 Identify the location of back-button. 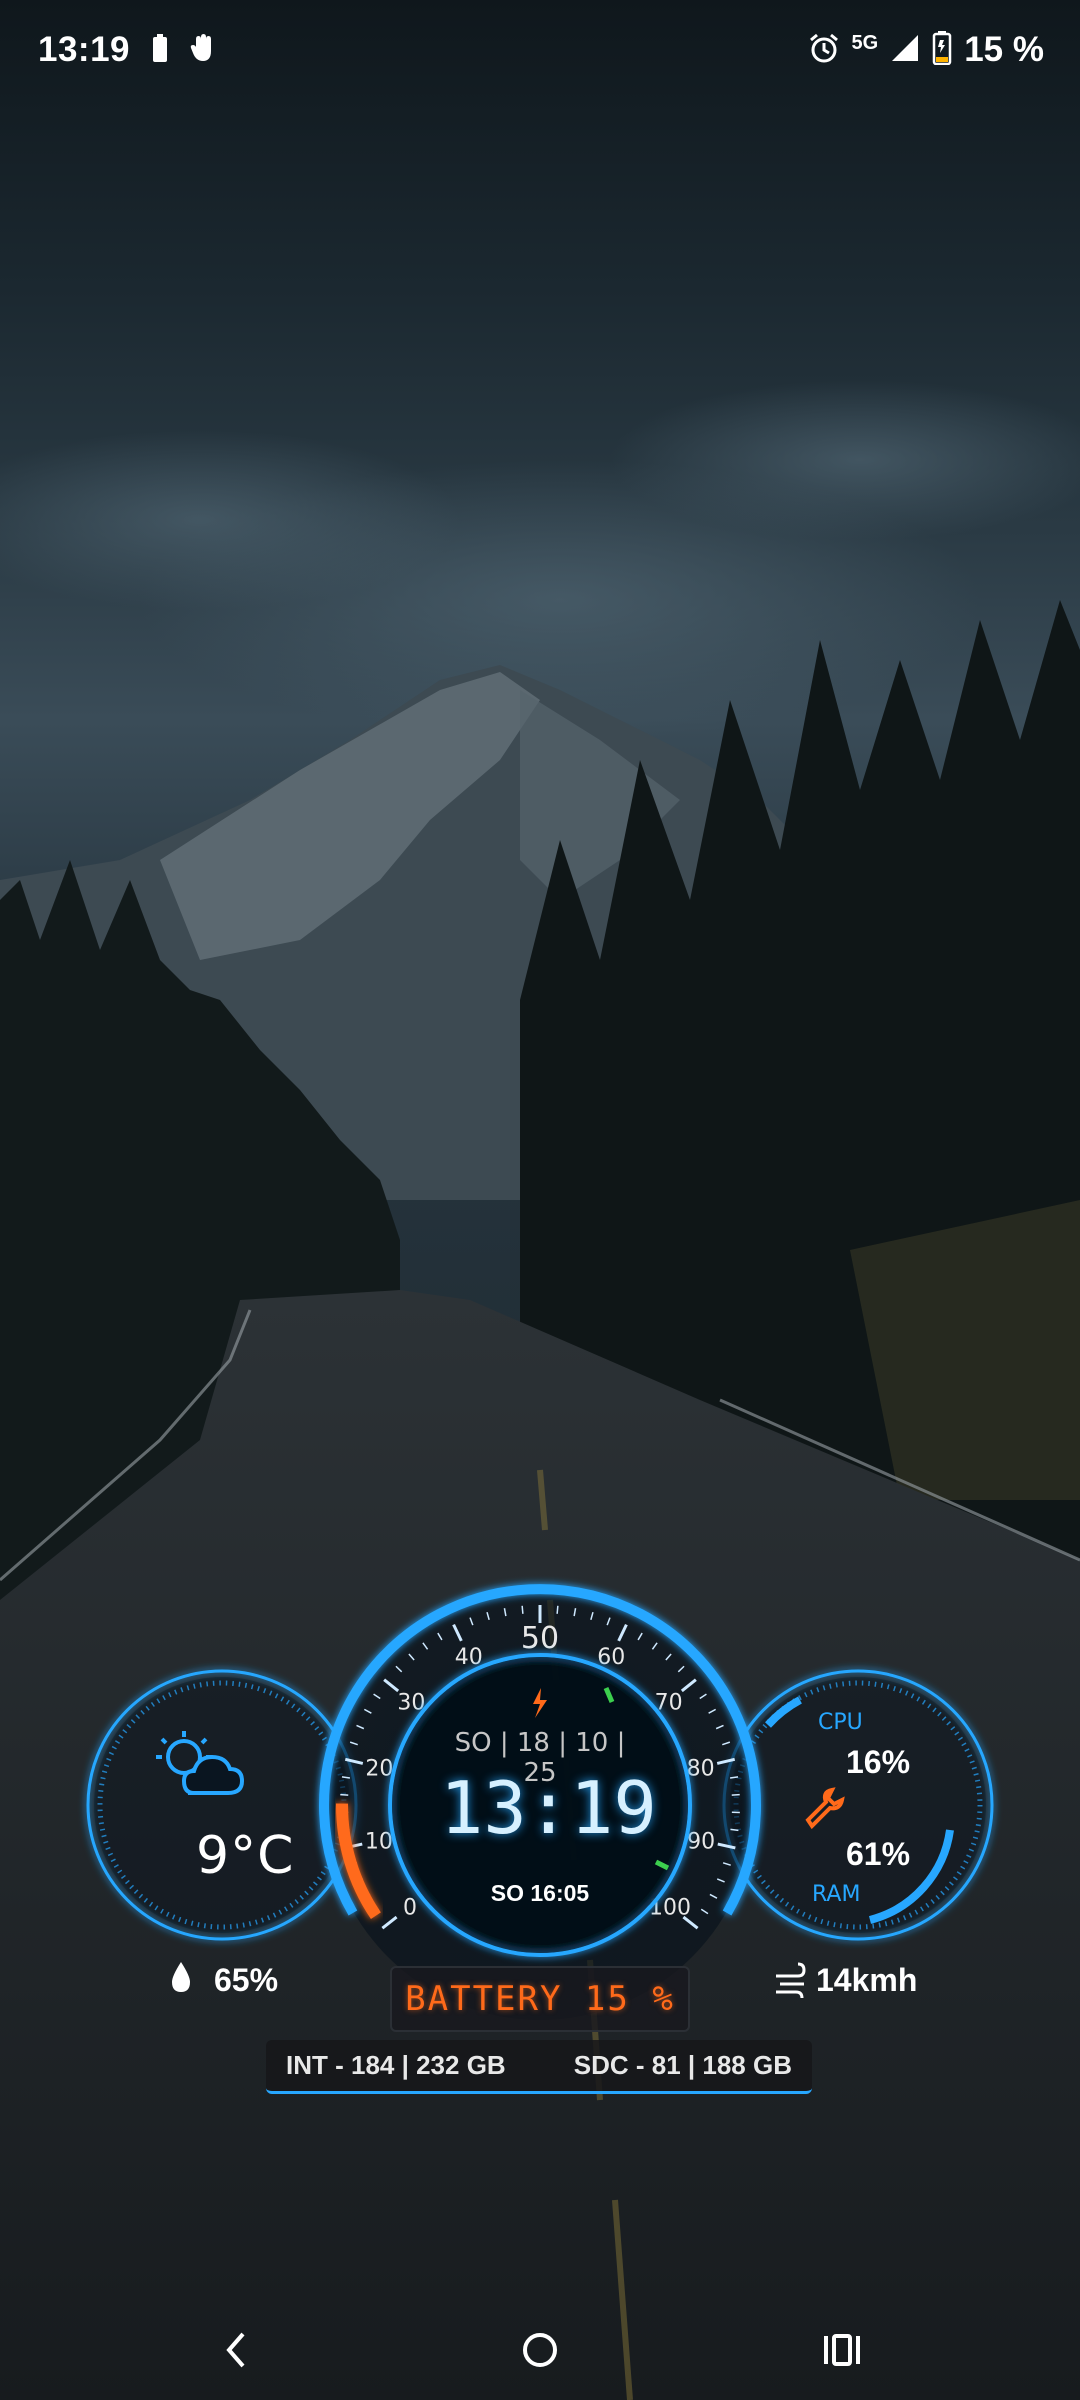
(236, 2350).